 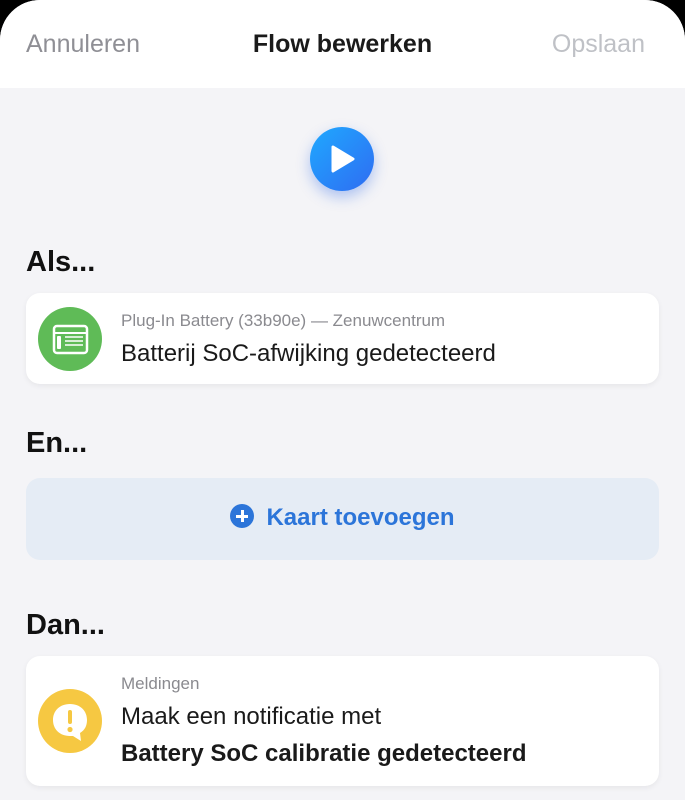 I want to click on trigger-title: Batterij SoC-afwijking gedetecteerd, so click(x=308, y=353).